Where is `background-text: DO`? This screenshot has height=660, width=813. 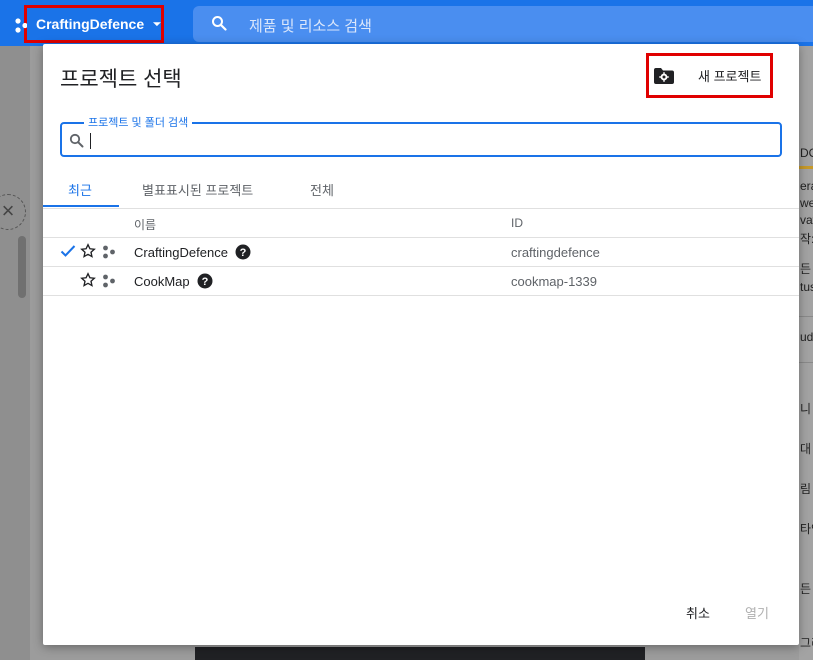
background-text: DO is located at coordinates (806, 153).